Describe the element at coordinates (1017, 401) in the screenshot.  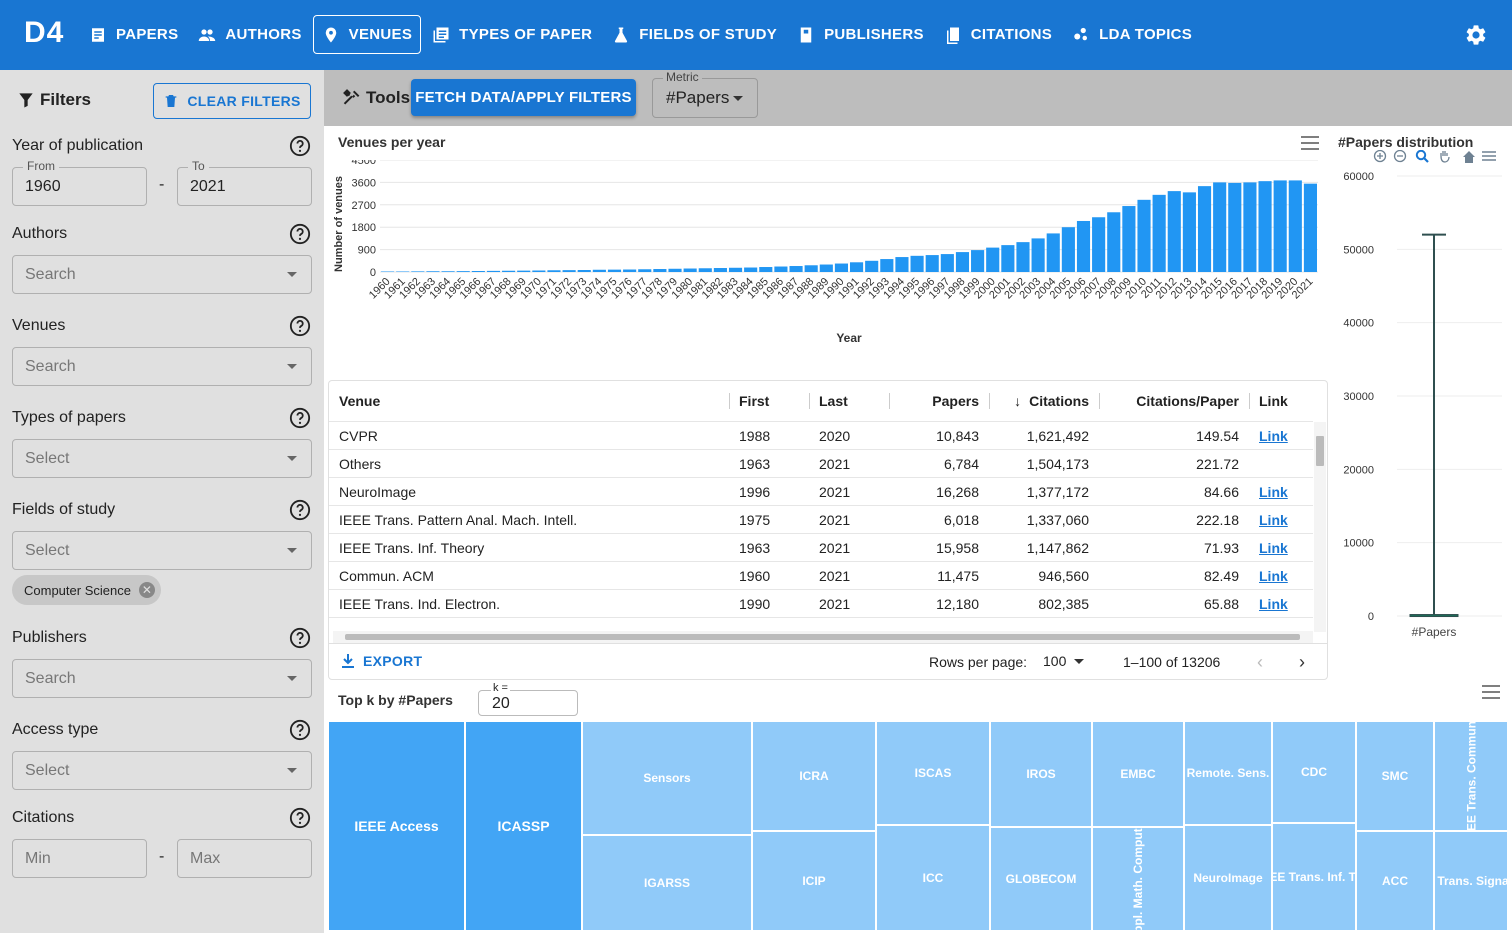
I see `sort-desc-icon: ↓` at that location.